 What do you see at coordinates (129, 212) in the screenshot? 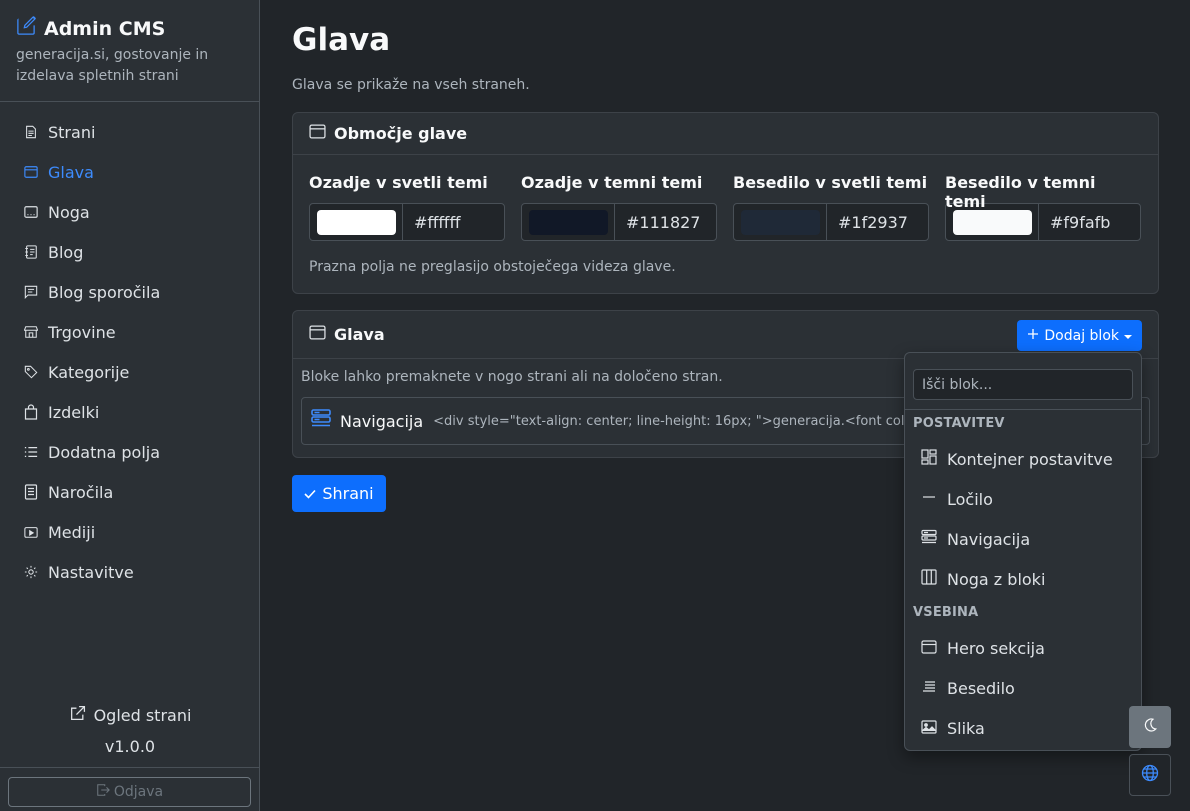
I see `sidebar-item-noga: Noga` at bounding box center [129, 212].